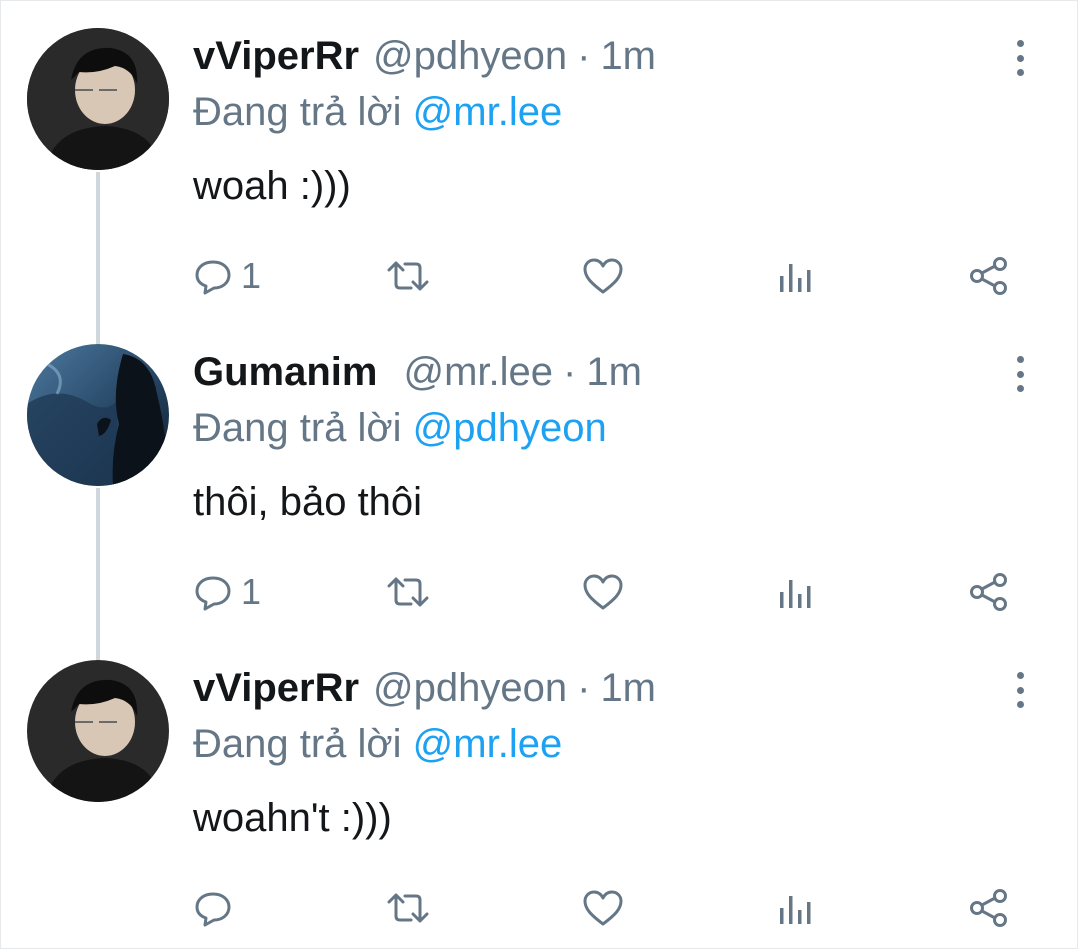 This screenshot has width=1080, height=951. Describe the element at coordinates (292, 818) in the screenshot. I see `tweet-text: woahn't :)))` at that location.